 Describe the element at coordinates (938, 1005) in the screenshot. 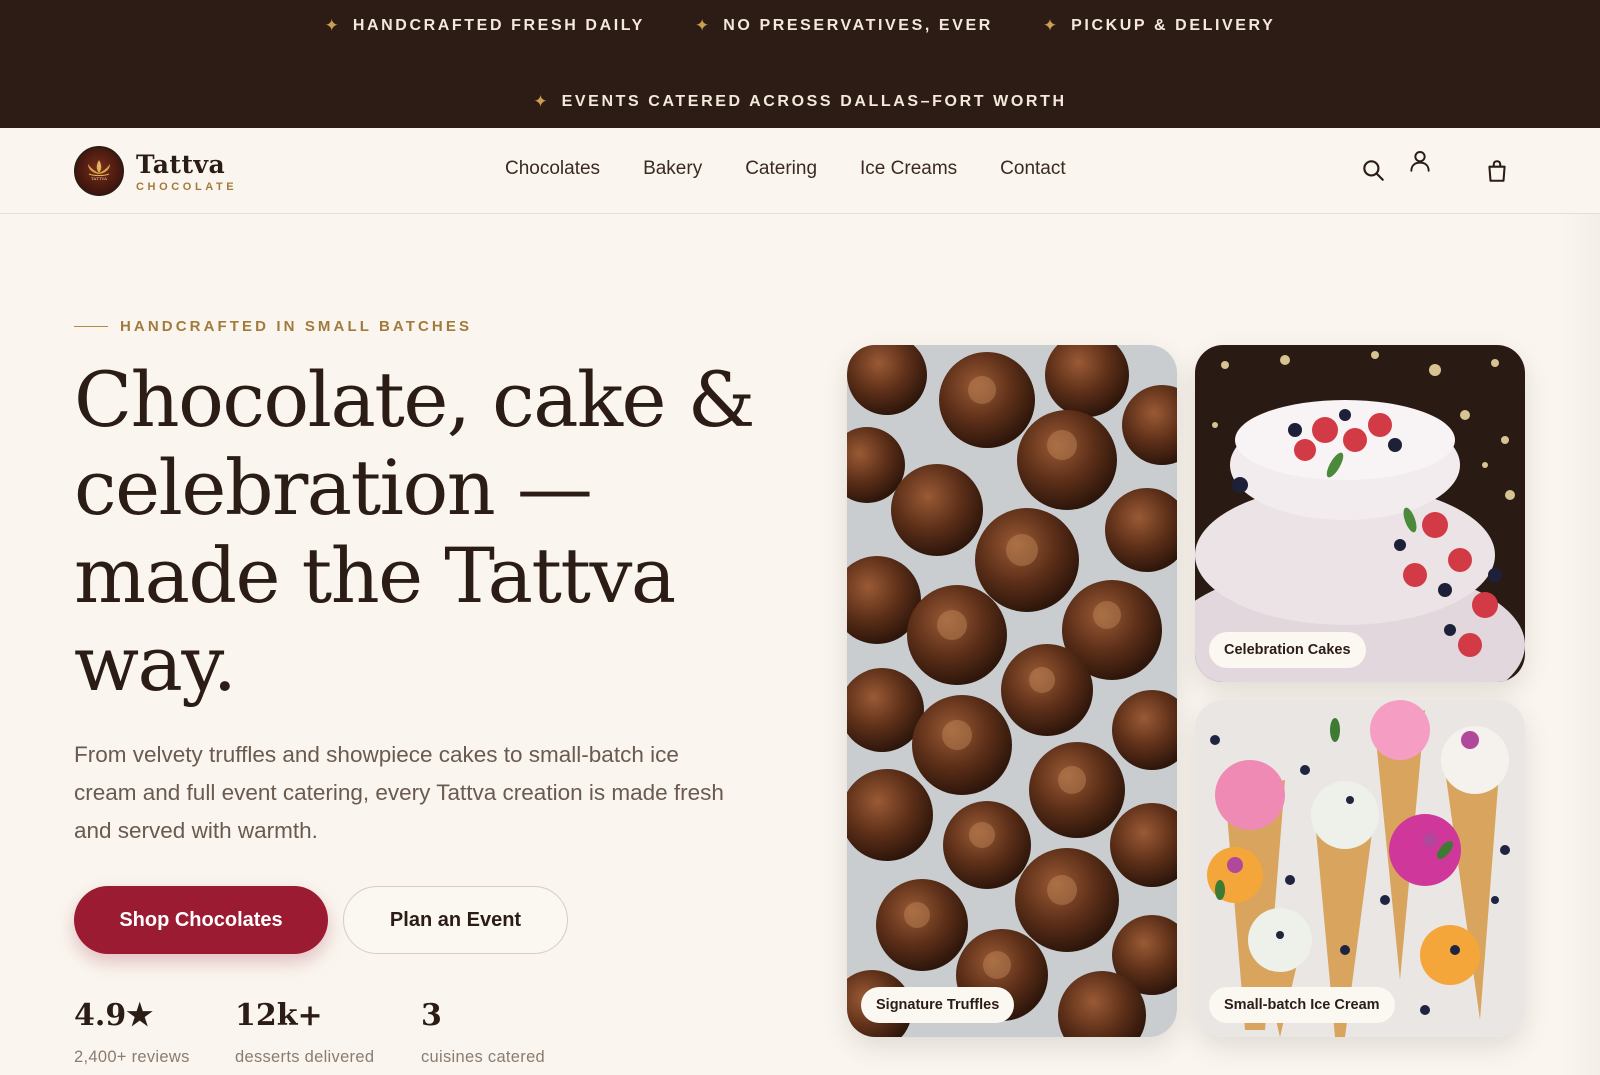

I see `image-caption: Signature Truffles` at that location.